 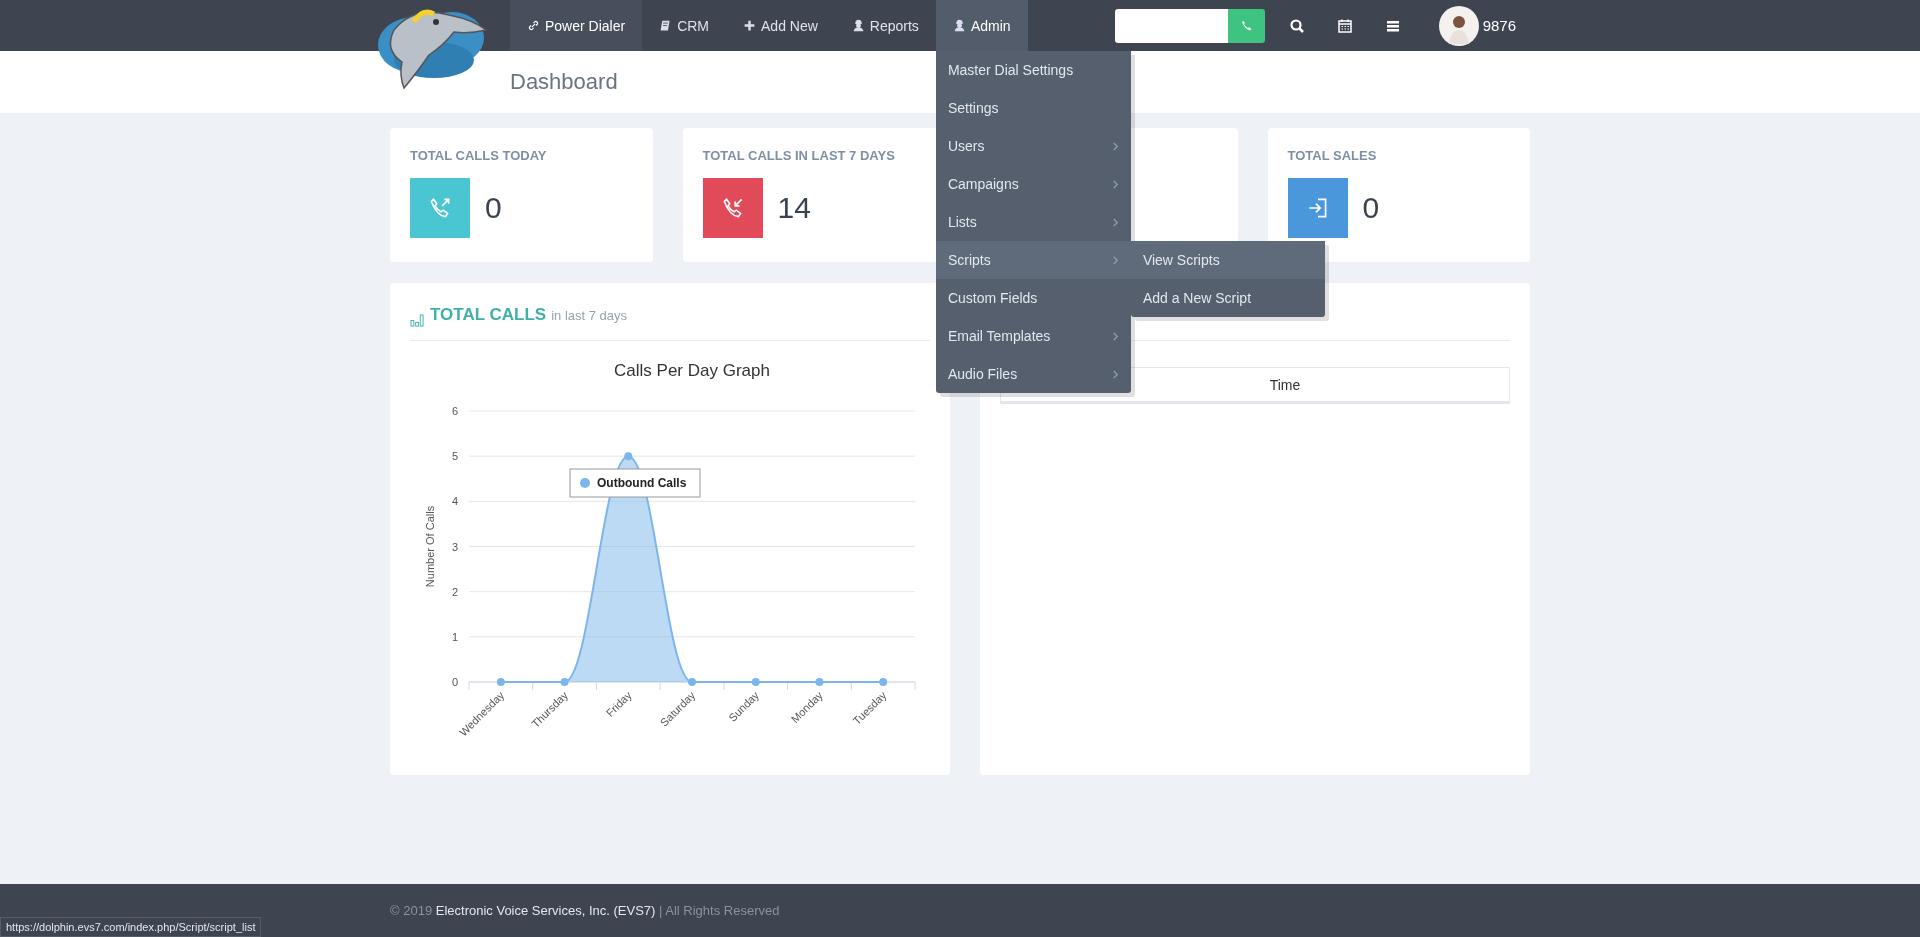 What do you see at coordinates (642, 483) in the screenshot?
I see `legend-label: Outbound Calls` at bounding box center [642, 483].